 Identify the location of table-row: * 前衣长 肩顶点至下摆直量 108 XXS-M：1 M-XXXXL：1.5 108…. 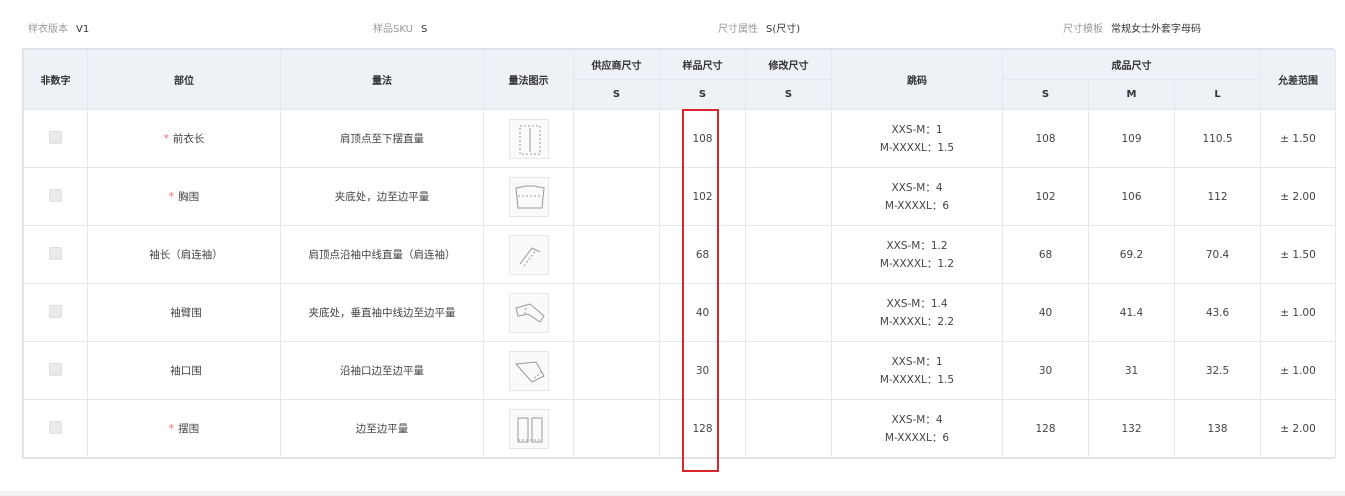
(680, 138).